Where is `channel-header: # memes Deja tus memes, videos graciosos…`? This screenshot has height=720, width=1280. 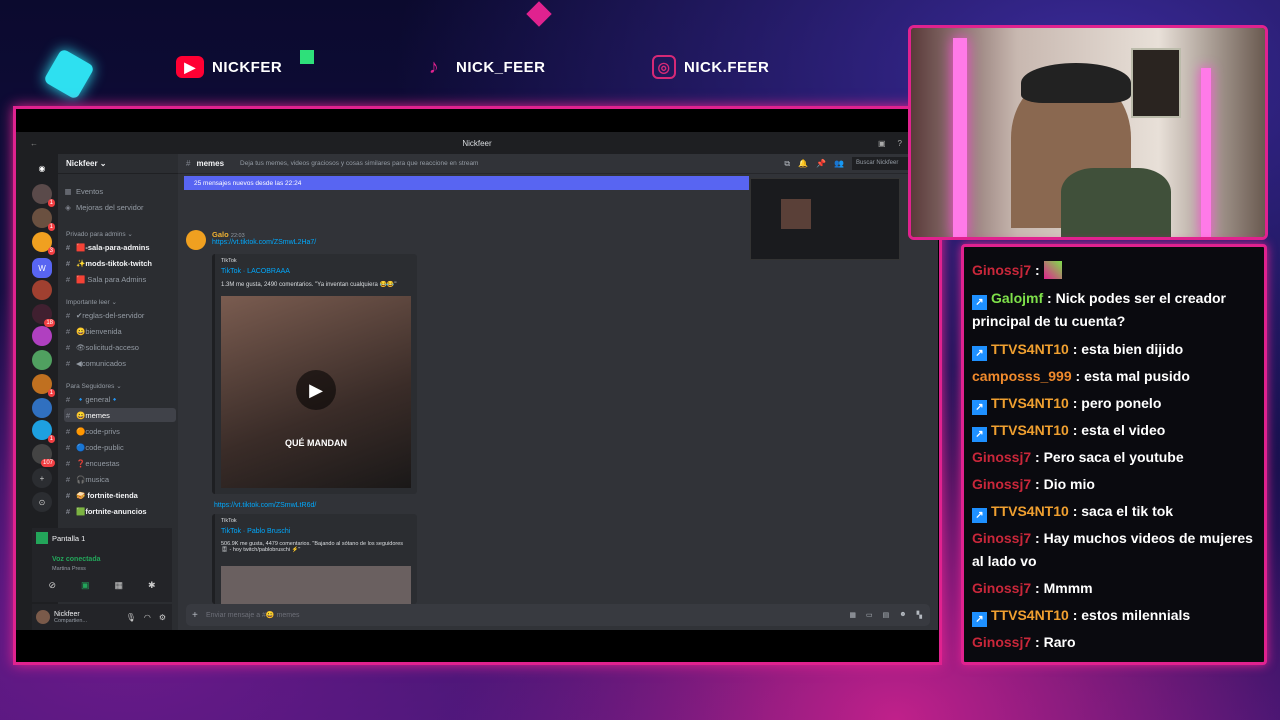
channel-header: # memes Deja tus memes, videos graciosos… is located at coordinates (558, 164).